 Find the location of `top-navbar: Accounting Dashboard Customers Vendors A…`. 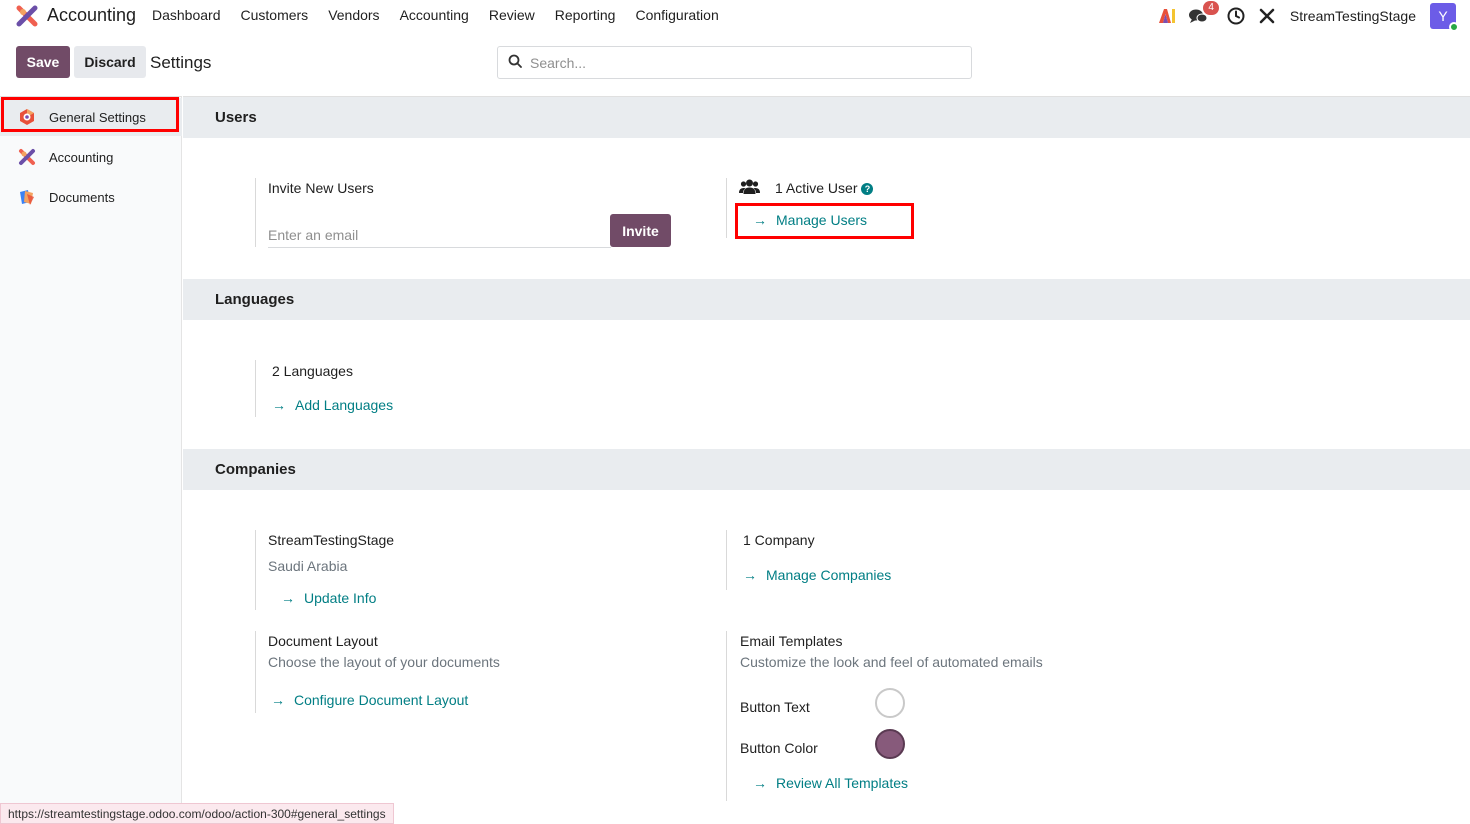

top-navbar: Accounting Dashboard Customers Vendors A… is located at coordinates (735, 16).